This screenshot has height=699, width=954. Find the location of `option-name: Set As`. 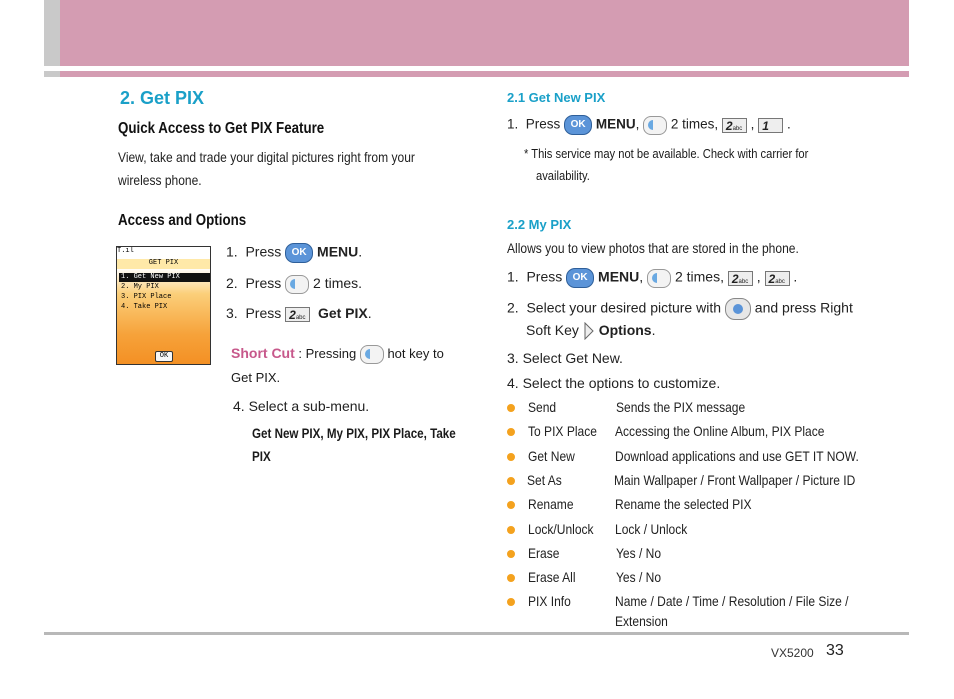

option-name: Set As is located at coordinates (544, 480).